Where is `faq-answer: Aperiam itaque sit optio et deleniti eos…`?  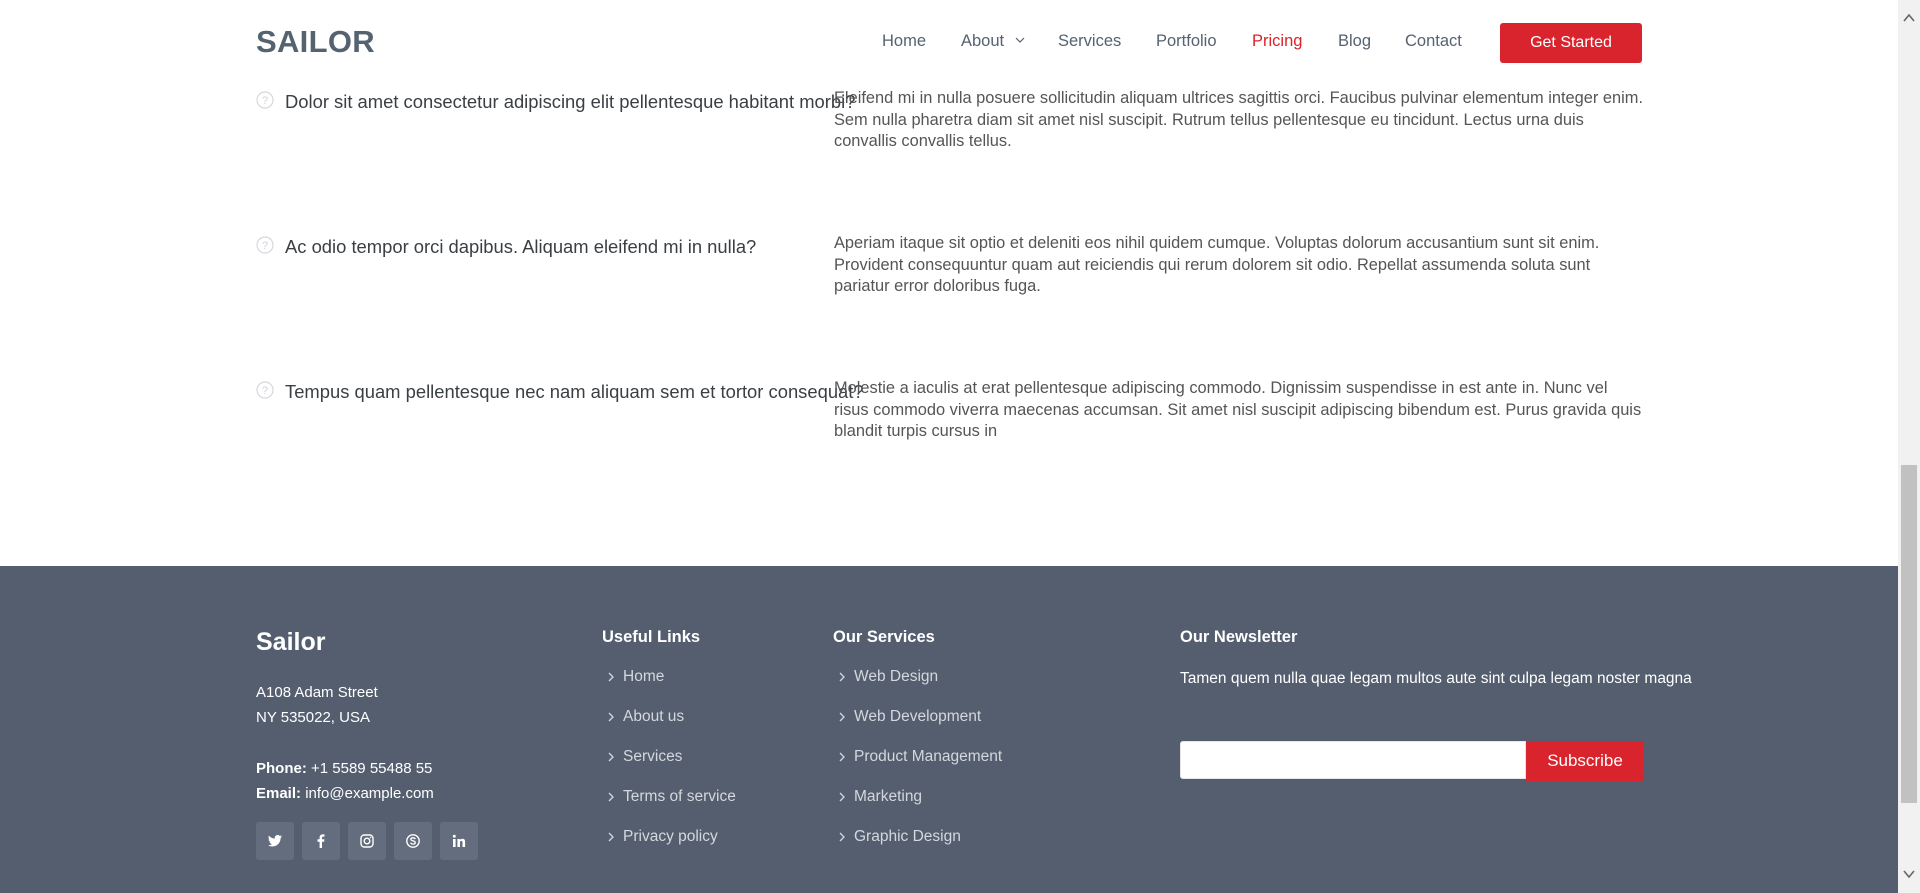
faq-answer: Aperiam itaque sit optio et deleniti eos… is located at coordinates (1217, 264).